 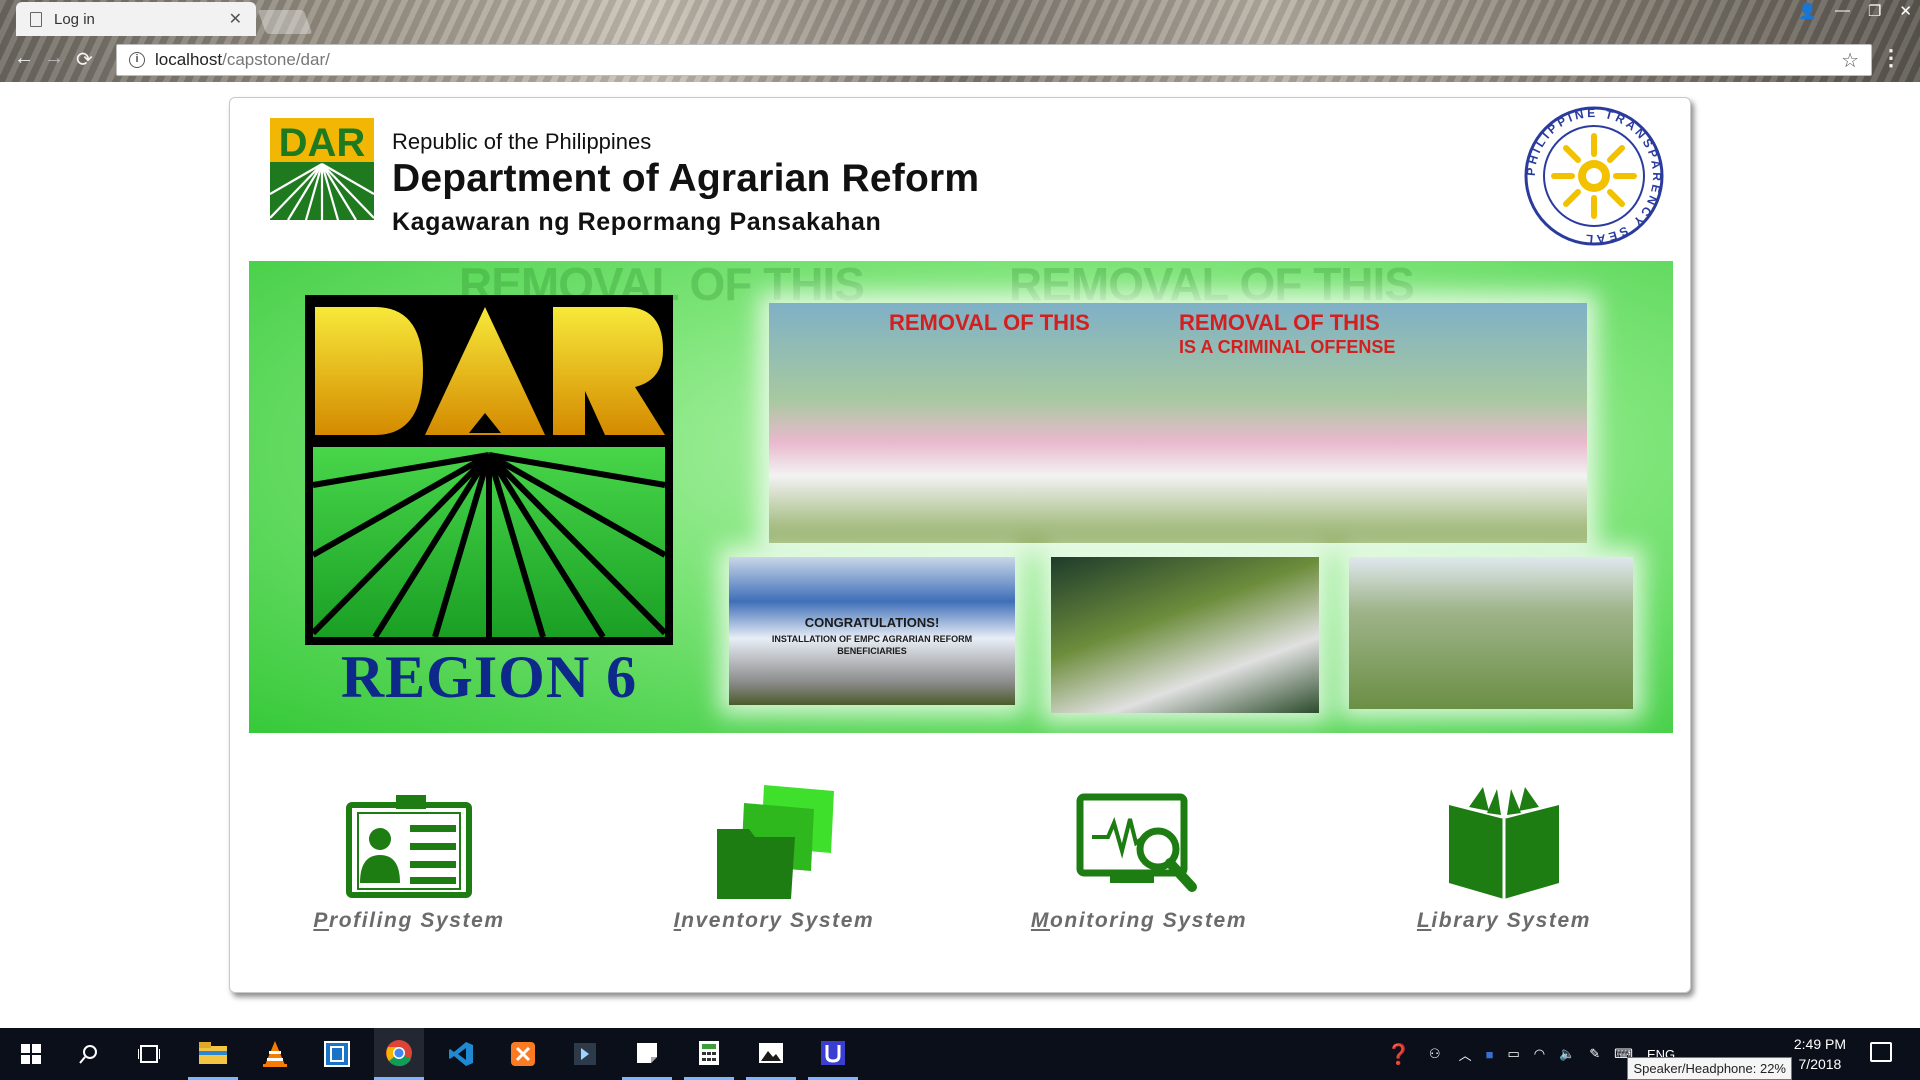 What do you see at coordinates (833, 1054) in the screenshot?
I see `app-icon-purple` at bounding box center [833, 1054].